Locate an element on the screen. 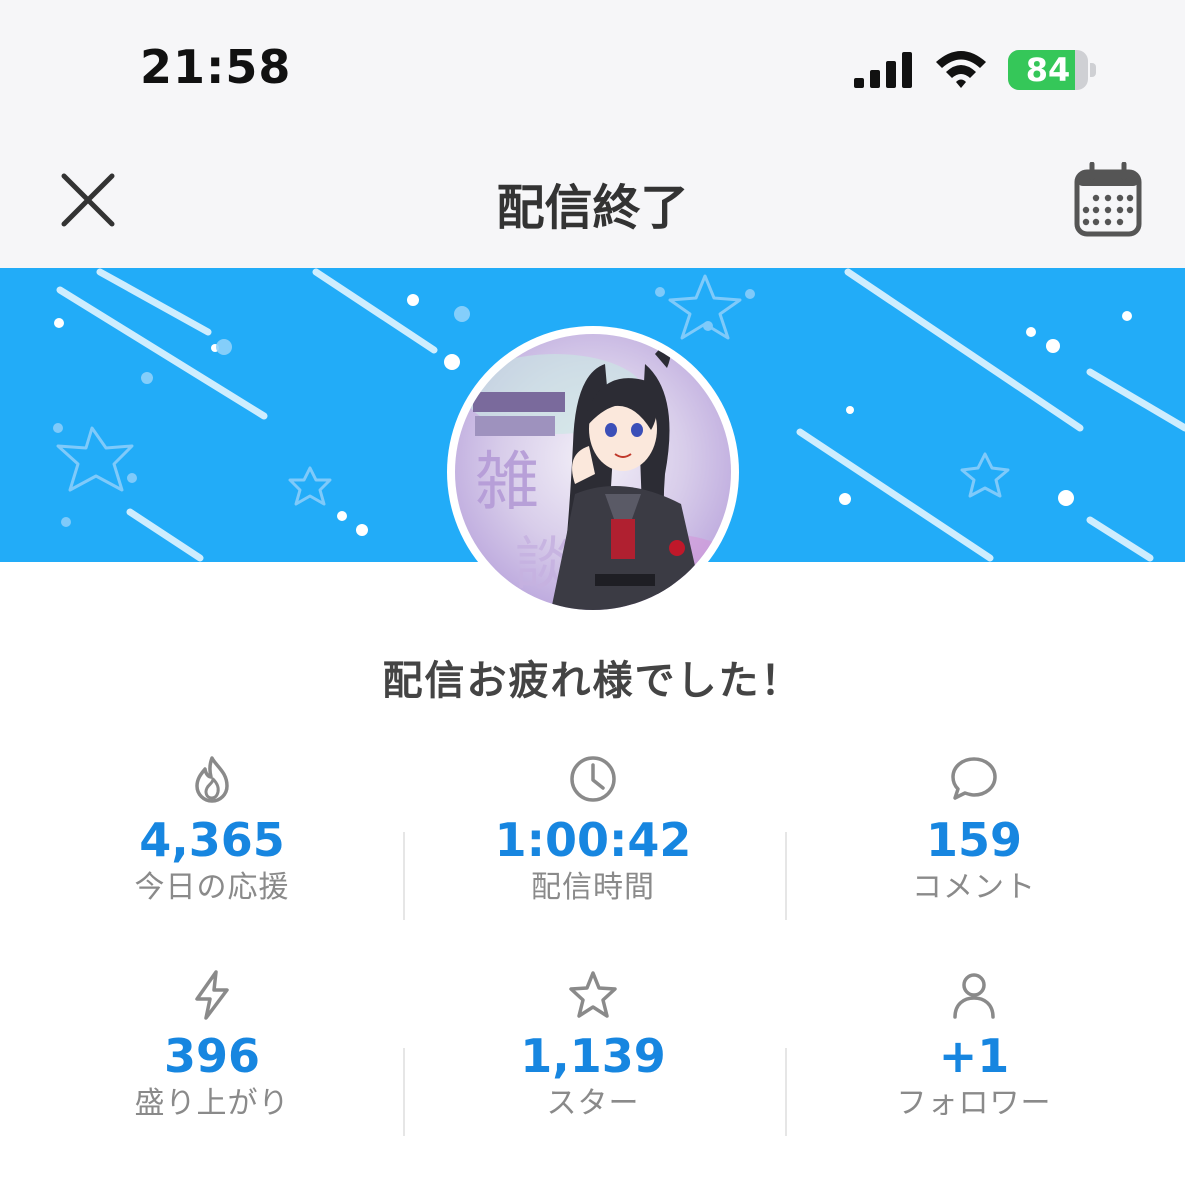 The height and width of the screenshot is (1200, 1185). streamer-avatar: 雑 談 is located at coordinates (593, 472).